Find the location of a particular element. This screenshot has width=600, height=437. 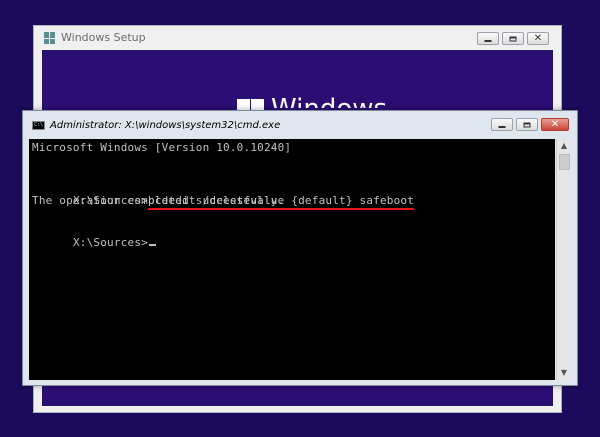

setup-window-title: Windows Setup is located at coordinates (103, 37).